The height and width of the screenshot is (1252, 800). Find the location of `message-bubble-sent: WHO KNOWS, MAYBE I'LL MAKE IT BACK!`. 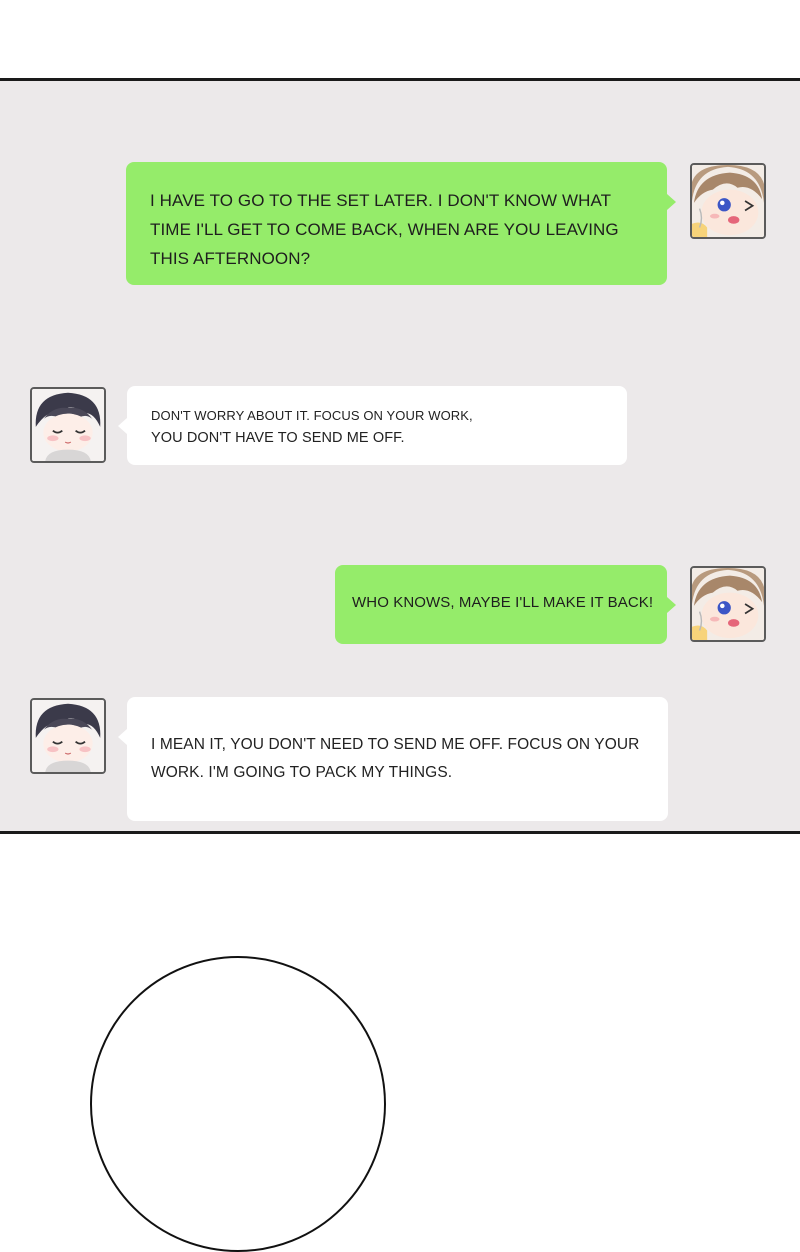

message-bubble-sent: WHO KNOWS, MAYBE I'LL MAKE IT BACK! is located at coordinates (505, 604).